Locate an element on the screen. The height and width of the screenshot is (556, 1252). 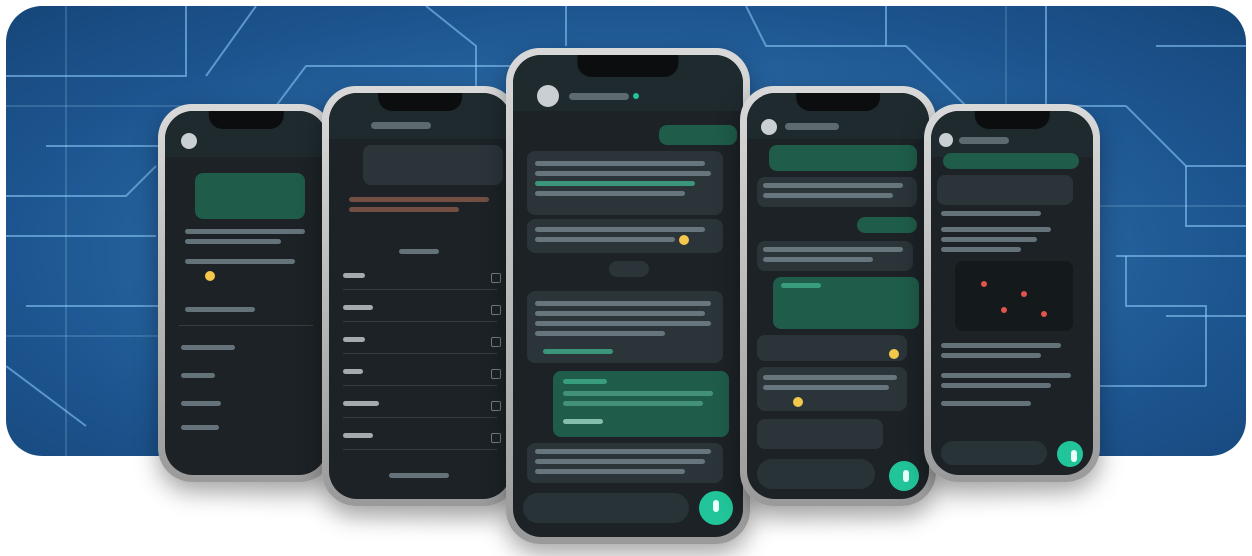
date-chip is located at coordinates (629, 269).